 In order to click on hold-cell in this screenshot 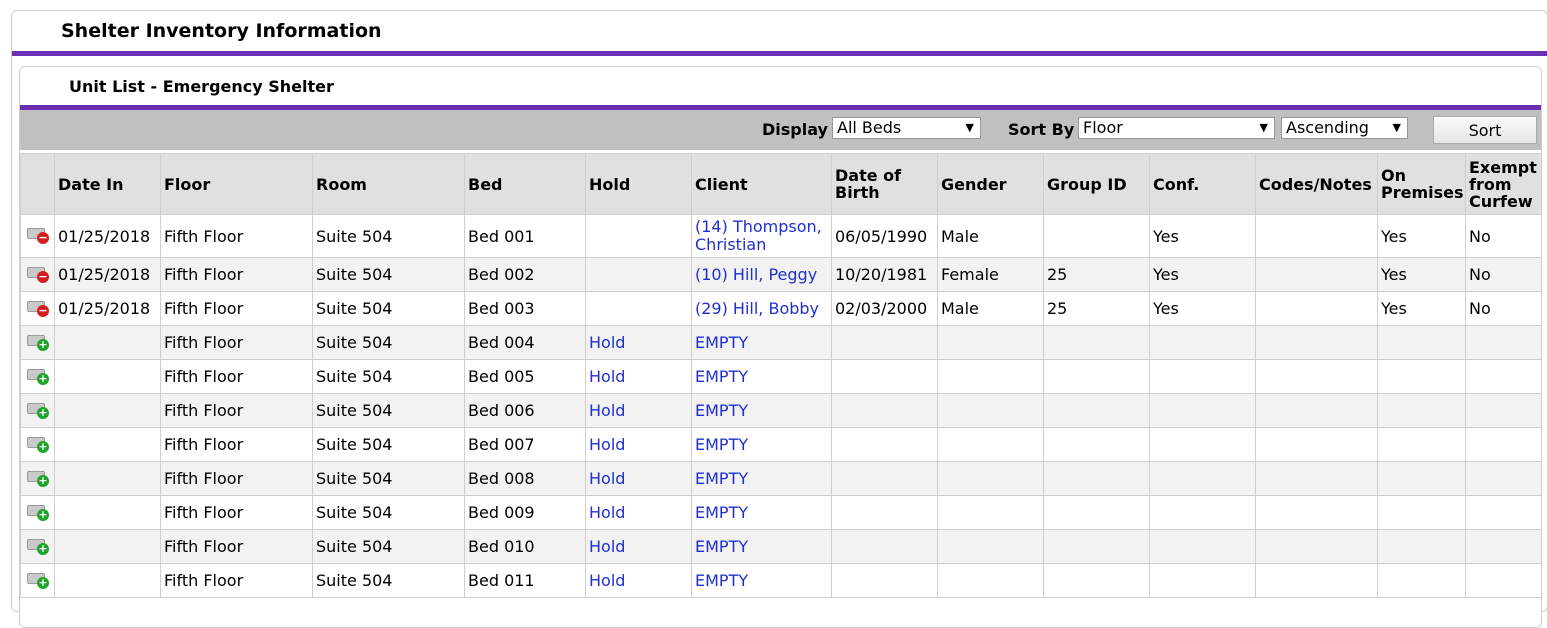, I will do `click(638, 274)`.